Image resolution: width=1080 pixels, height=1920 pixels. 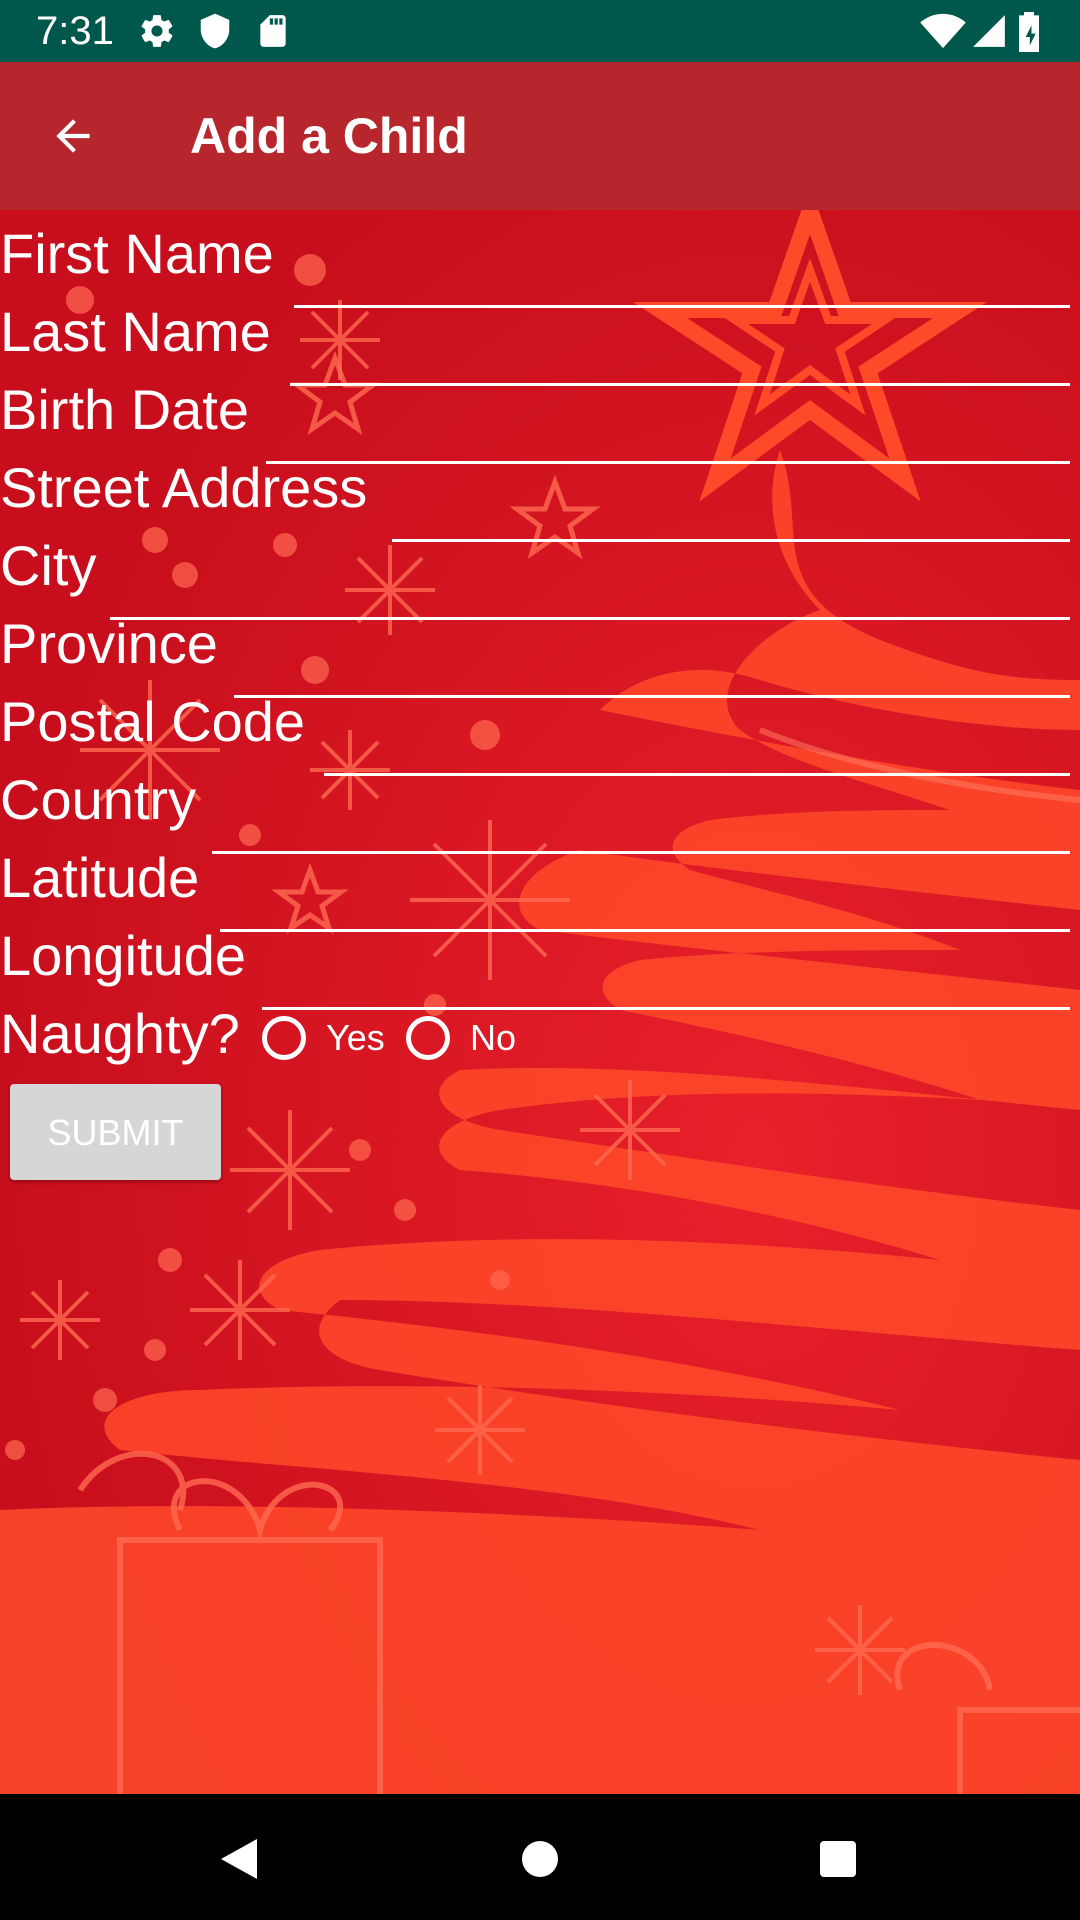 I want to click on naughty-radio-group: Naughty? Yes No, so click(x=540, y=1033).